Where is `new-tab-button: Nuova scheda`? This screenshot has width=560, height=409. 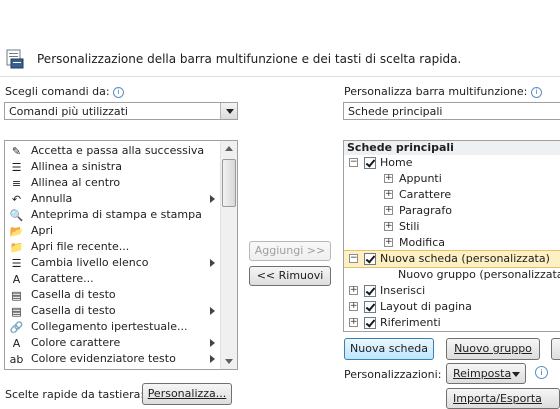 new-tab-button: Nuova scheda is located at coordinates (389, 349).